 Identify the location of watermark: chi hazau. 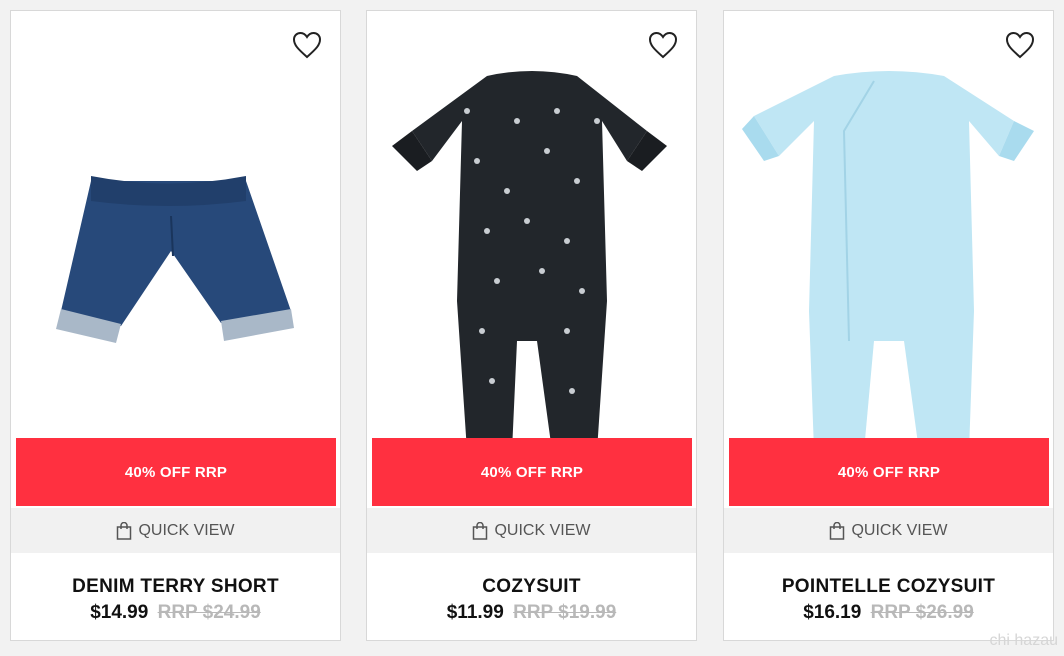
(1024, 640).